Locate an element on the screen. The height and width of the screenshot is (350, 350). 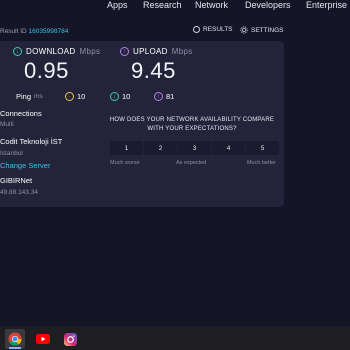
ping-label-group: Ping ms is located at coordinates (29, 96).